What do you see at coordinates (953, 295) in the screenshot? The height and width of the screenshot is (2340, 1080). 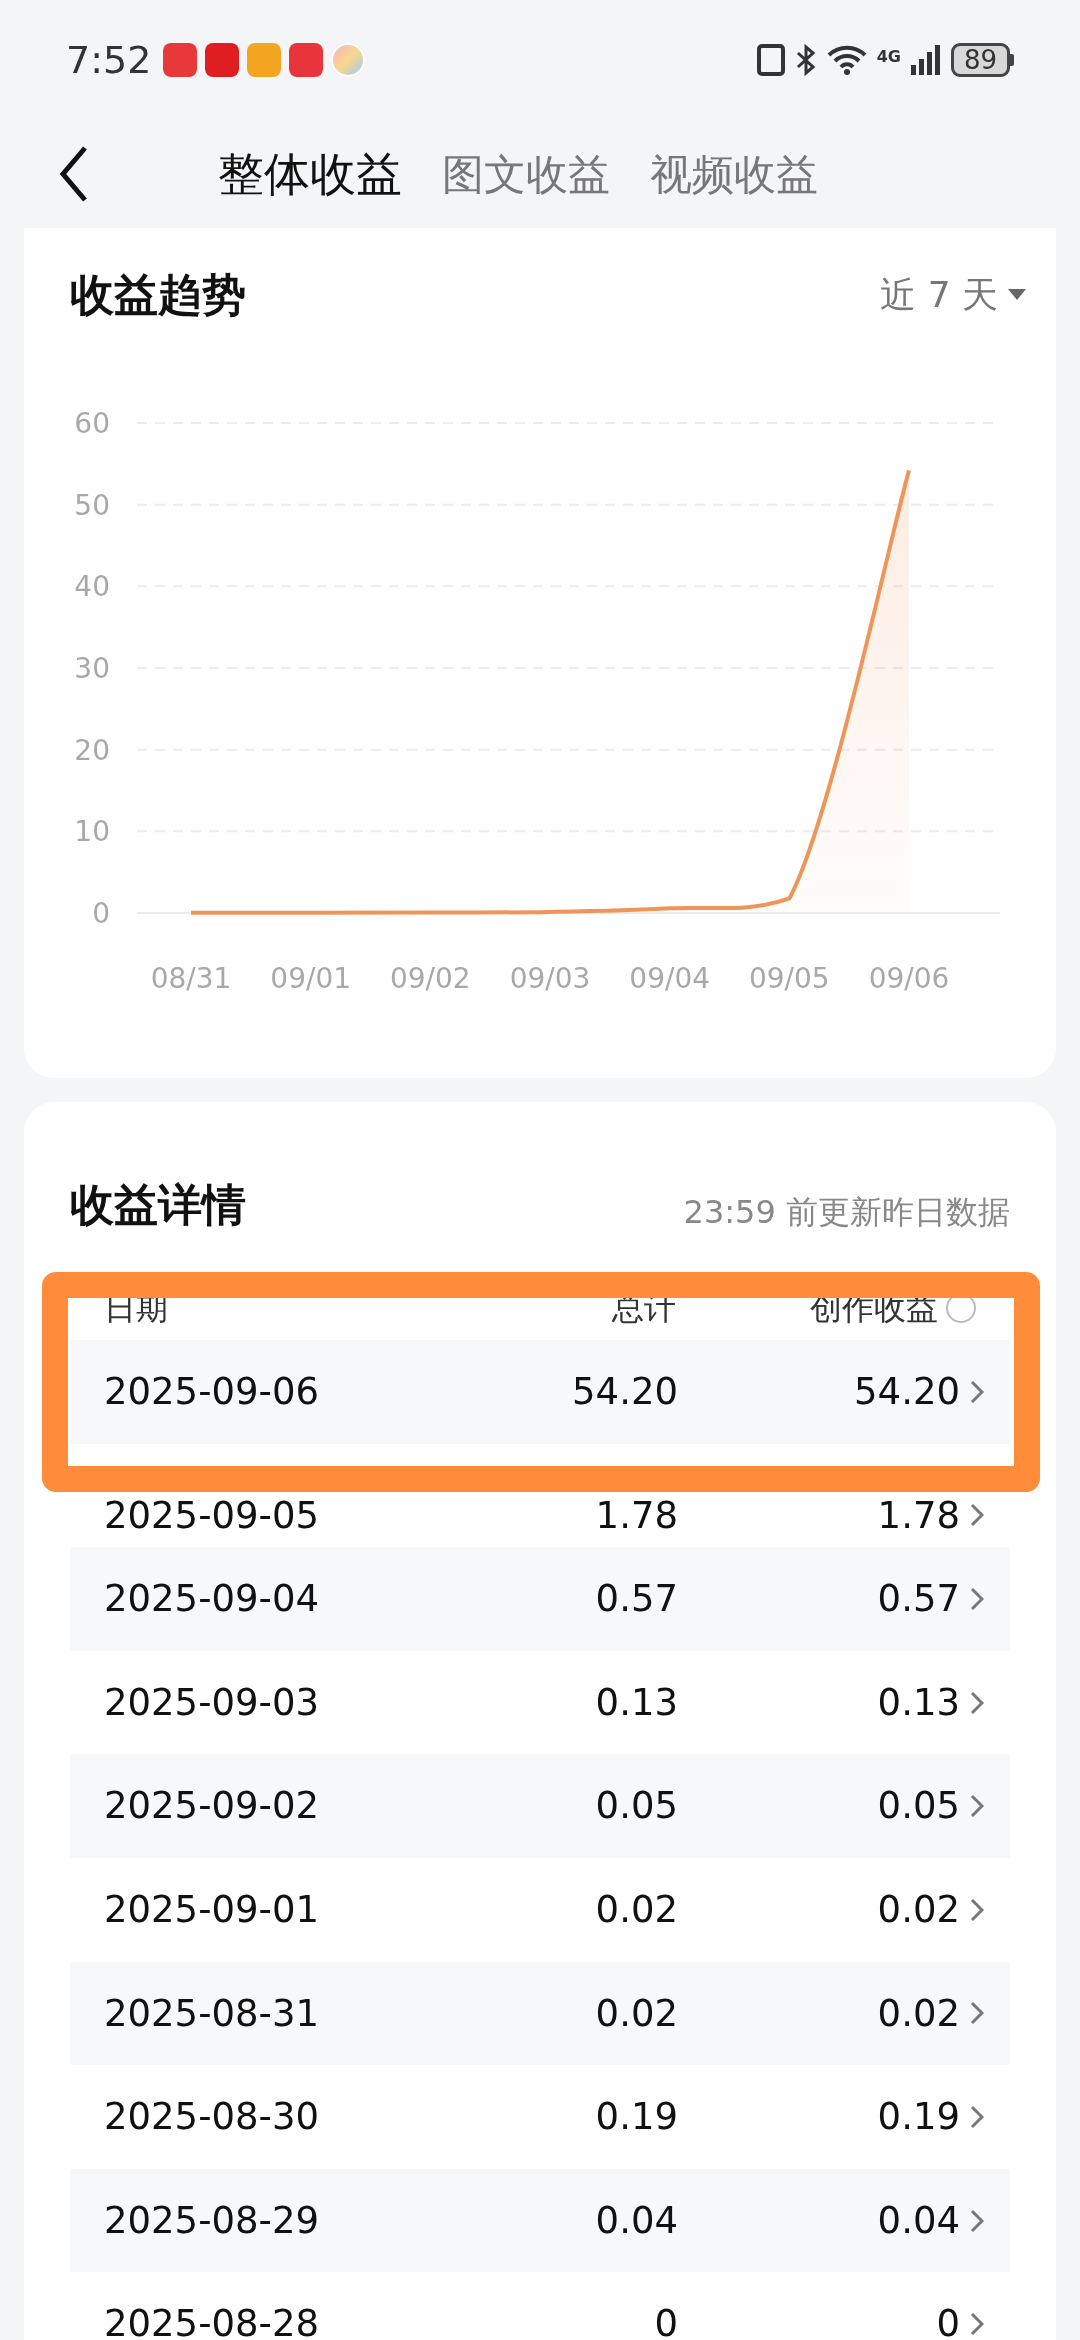 I see `range-dropdown: 近 7 天` at bounding box center [953, 295].